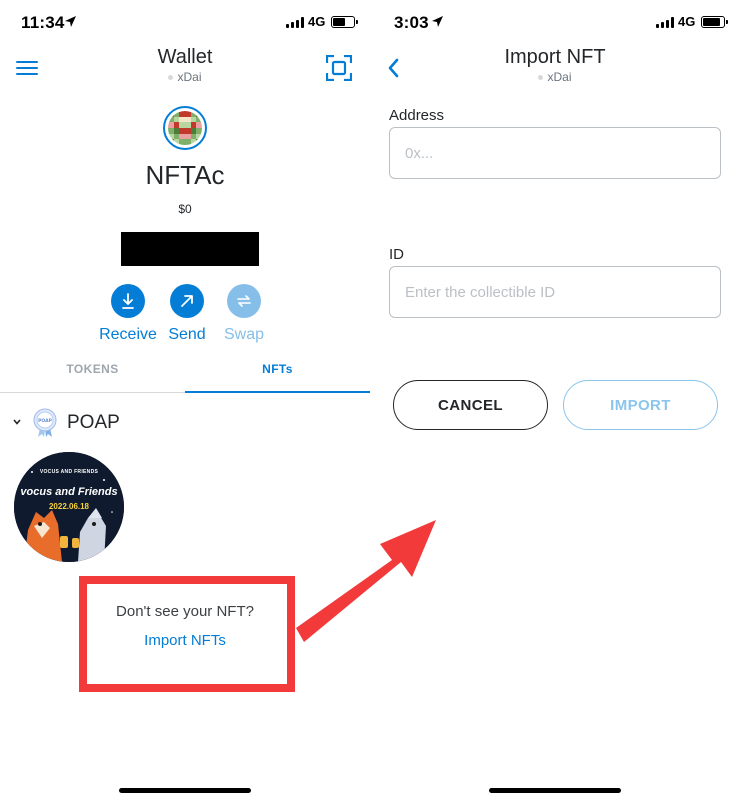 The height and width of the screenshot is (801, 740). What do you see at coordinates (185, 175) in the screenshot?
I see `account-name: NFTAc` at bounding box center [185, 175].